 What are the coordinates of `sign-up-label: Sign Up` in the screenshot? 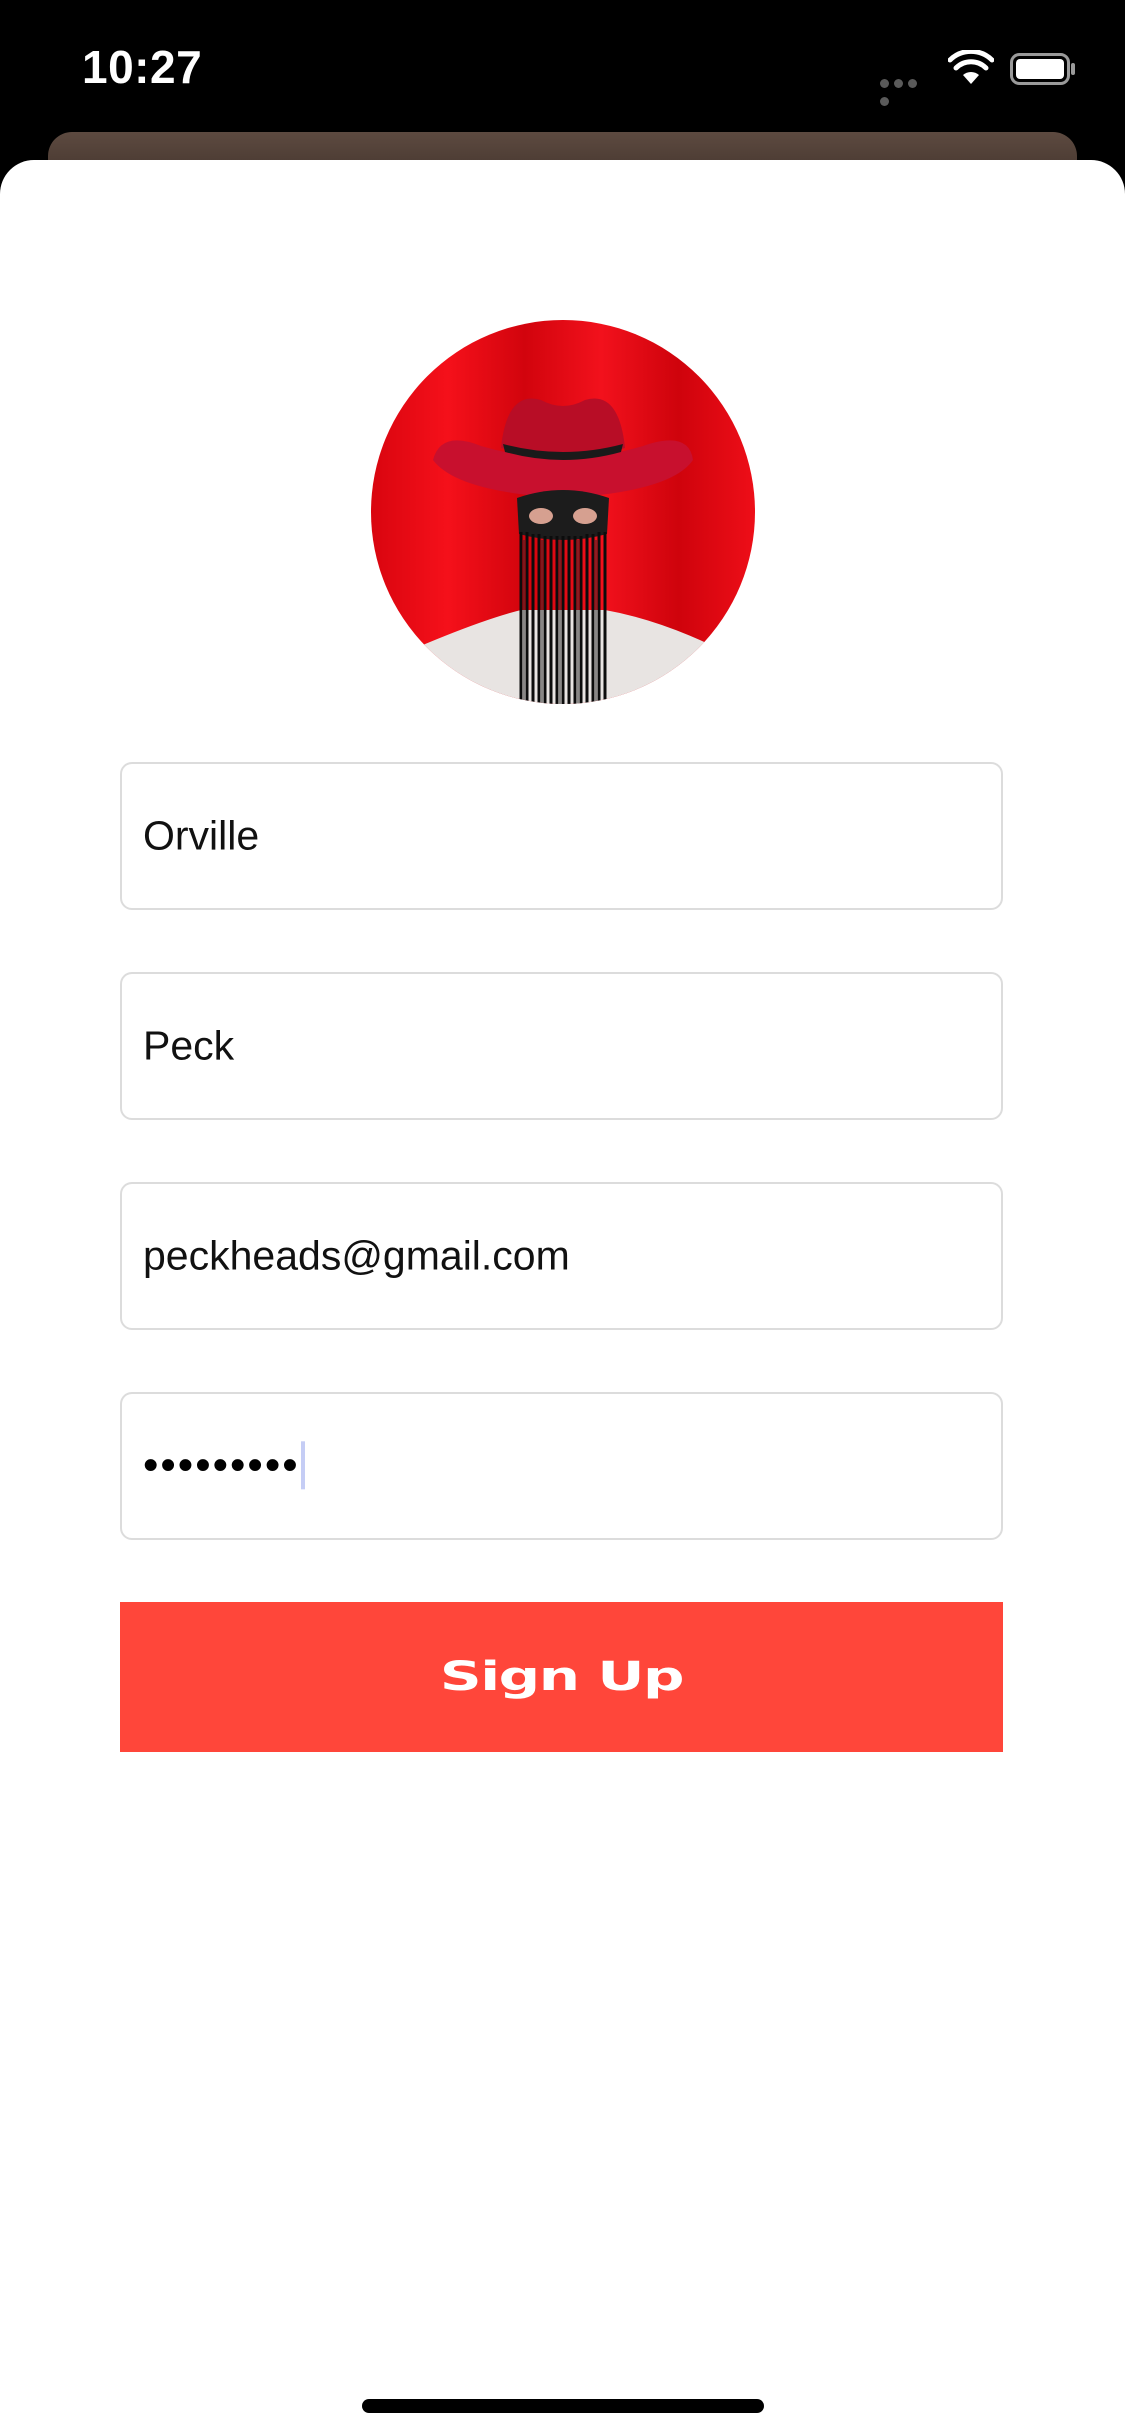 It's located at (562, 1677).